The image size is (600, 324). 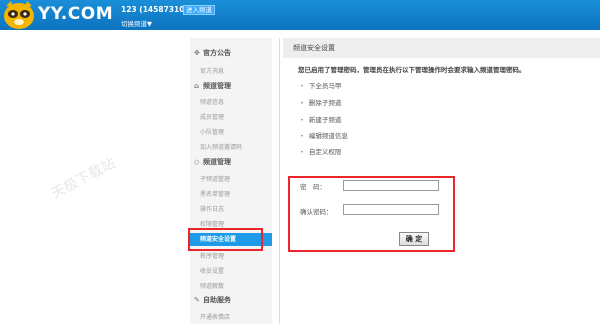 I want to click on sidebar-item-blacklist: 黑名单管理, so click(x=215, y=193).